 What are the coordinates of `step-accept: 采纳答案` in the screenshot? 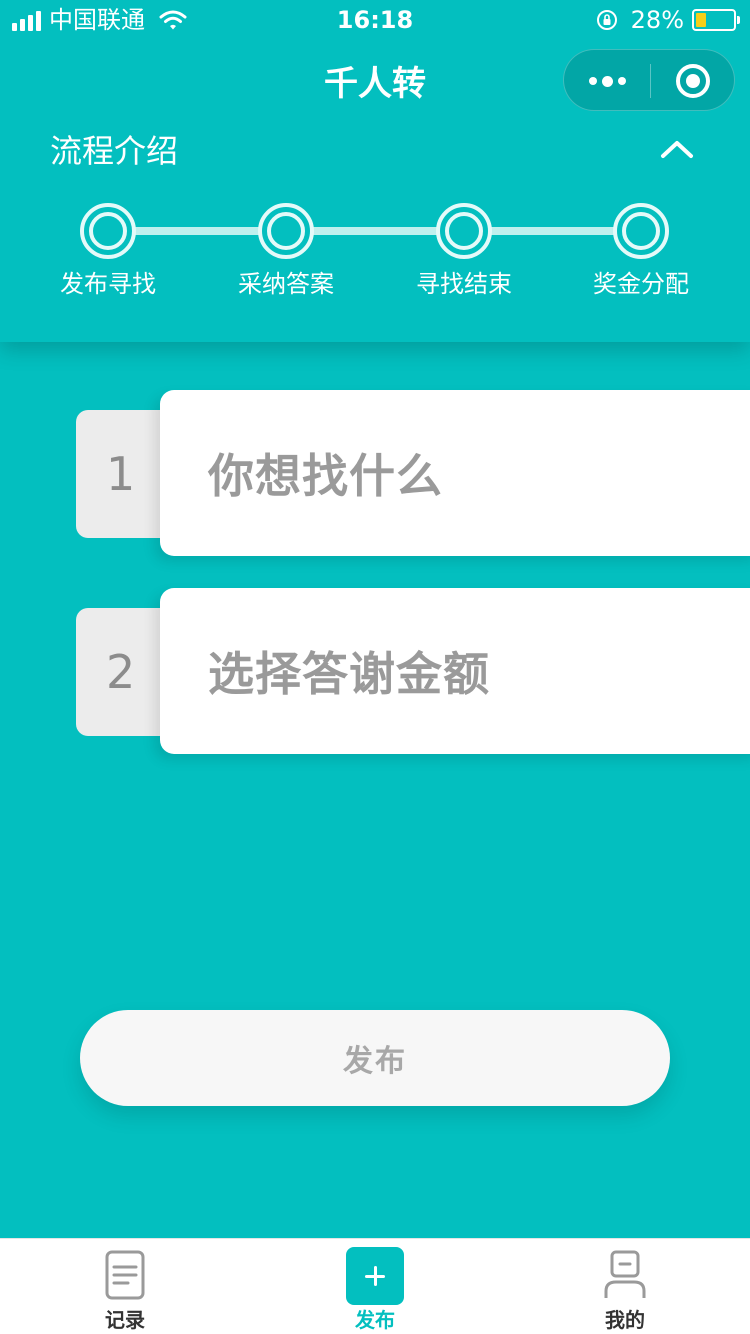 It's located at (286, 251).